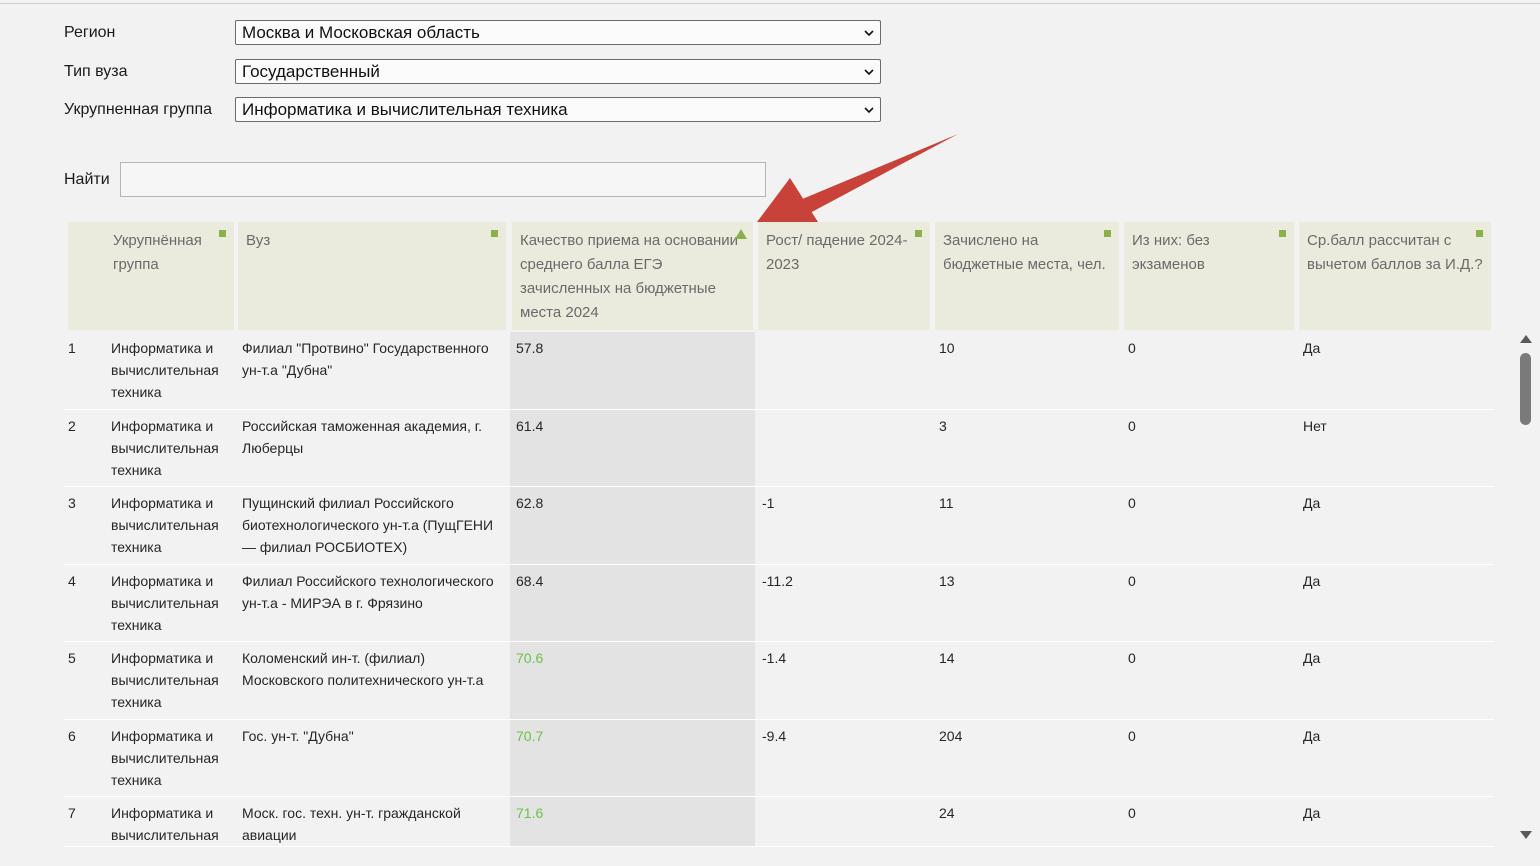 The image size is (1540, 866). I want to click on arrow-shaft, so click(879, 174).